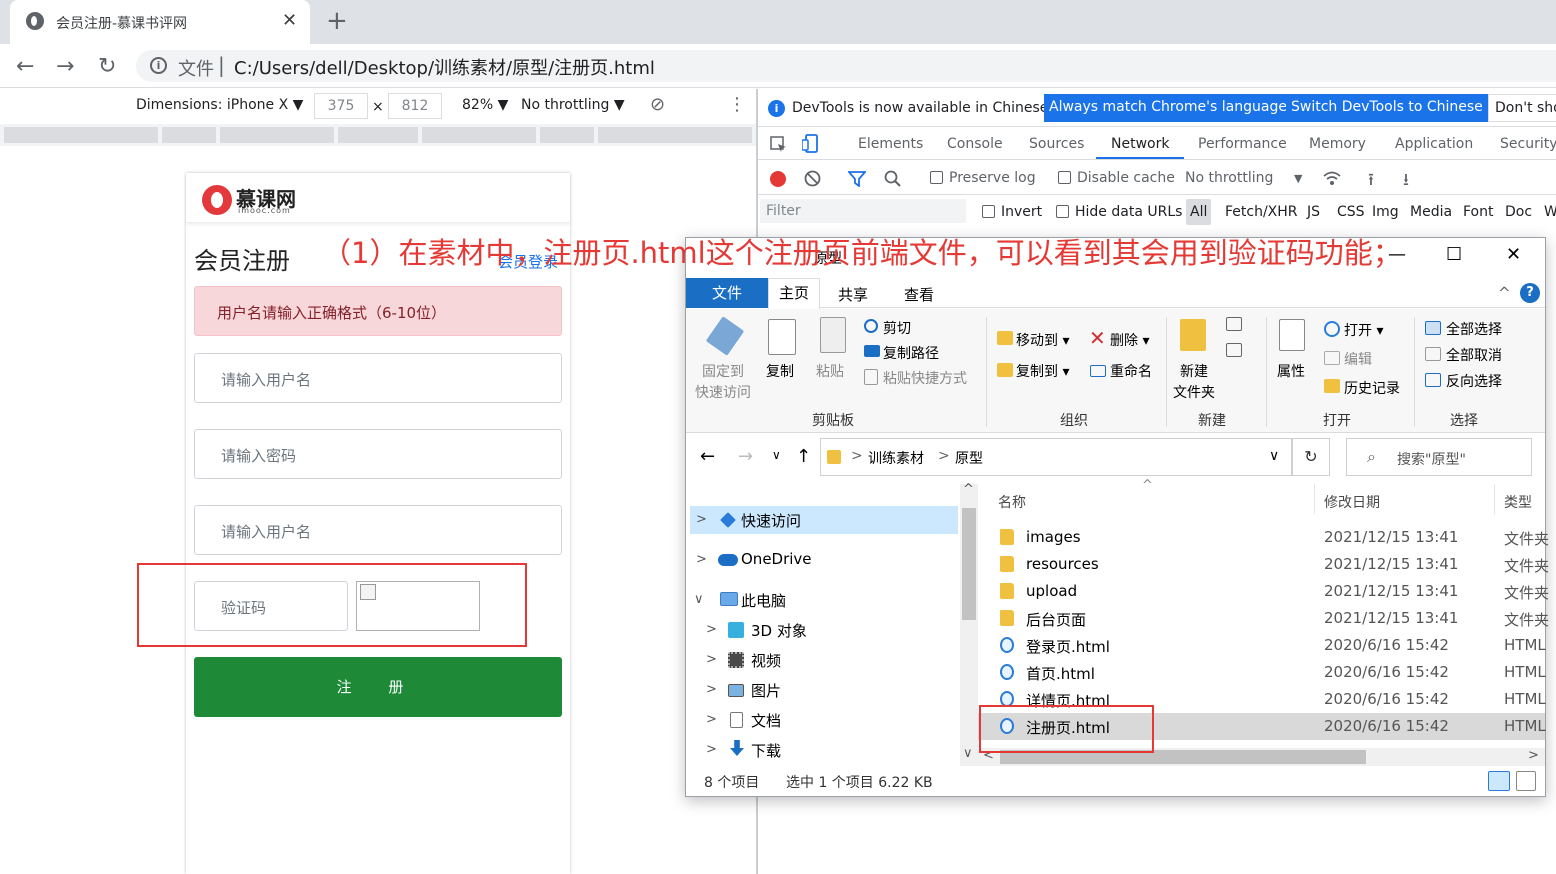  What do you see at coordinates (1499, 781) in the screenshot?
I see `details-view-icon` at bounding box center [1499, 781].